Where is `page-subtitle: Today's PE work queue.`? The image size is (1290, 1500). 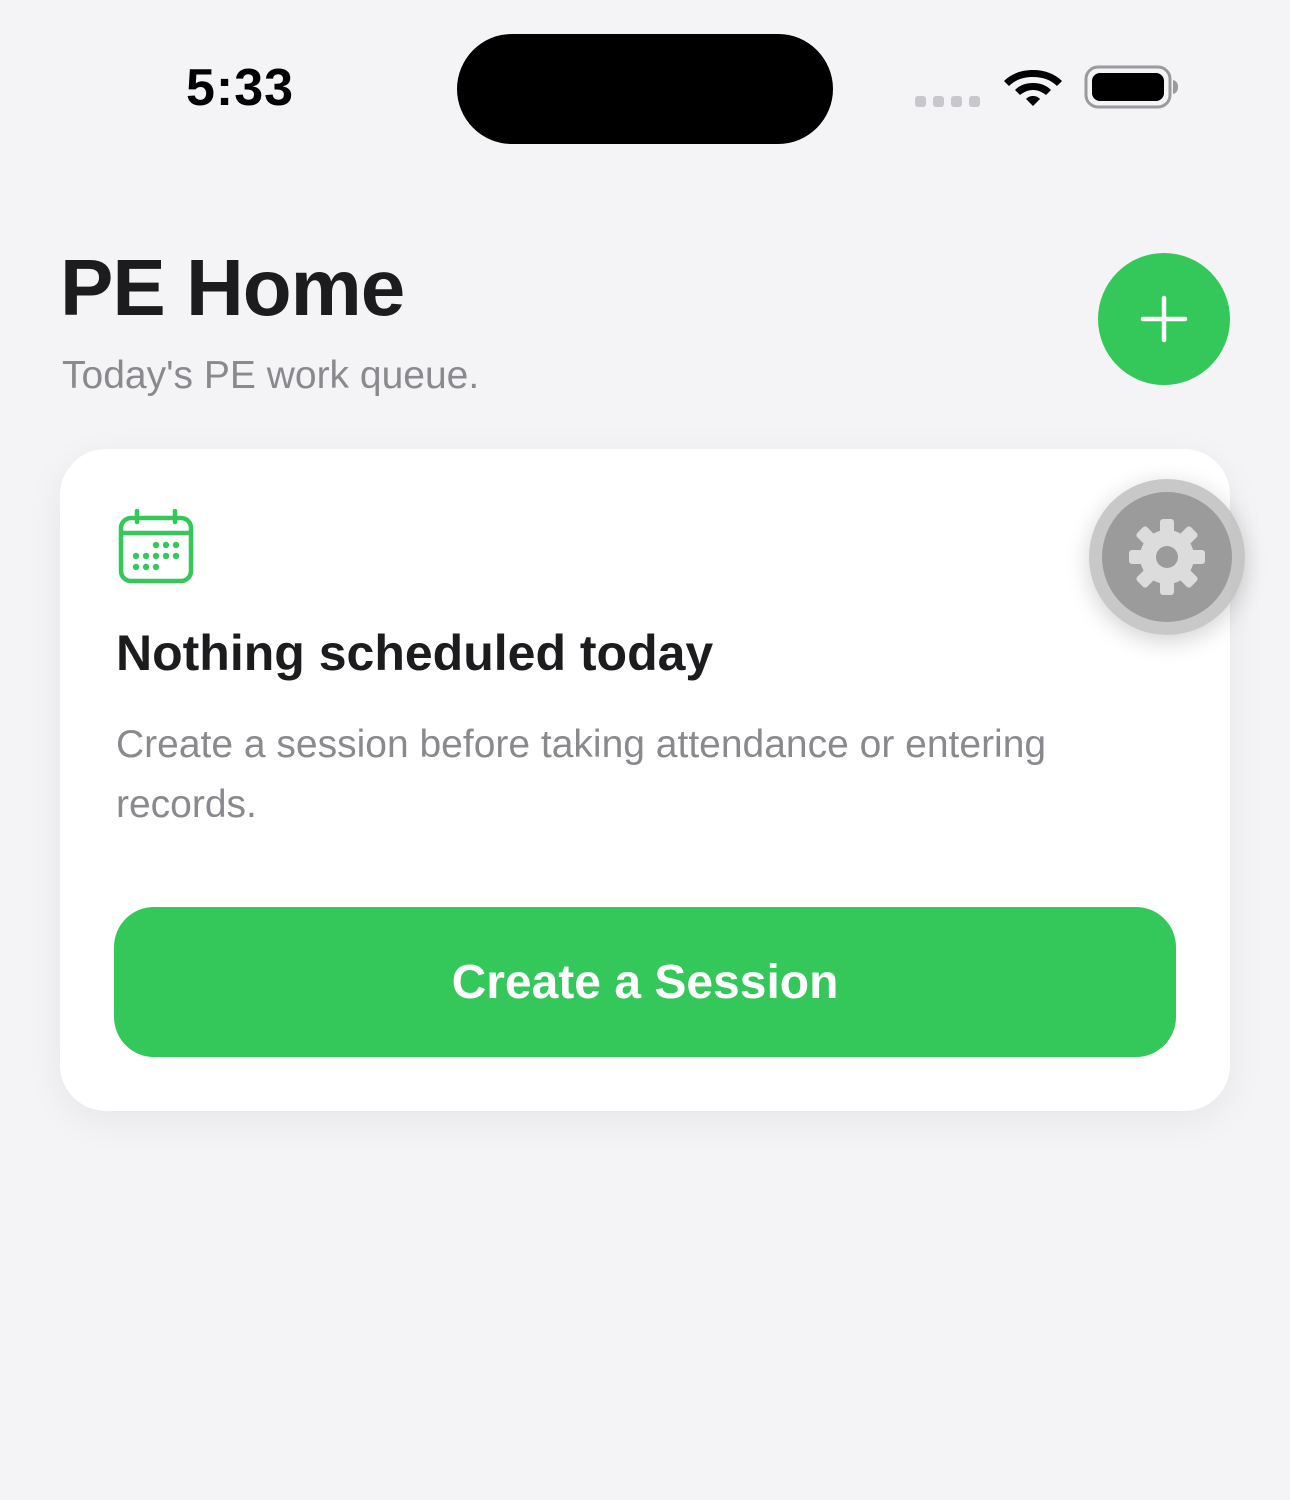
page-subtitle: Today's PE work queue. is located at coordinates (271, 375).